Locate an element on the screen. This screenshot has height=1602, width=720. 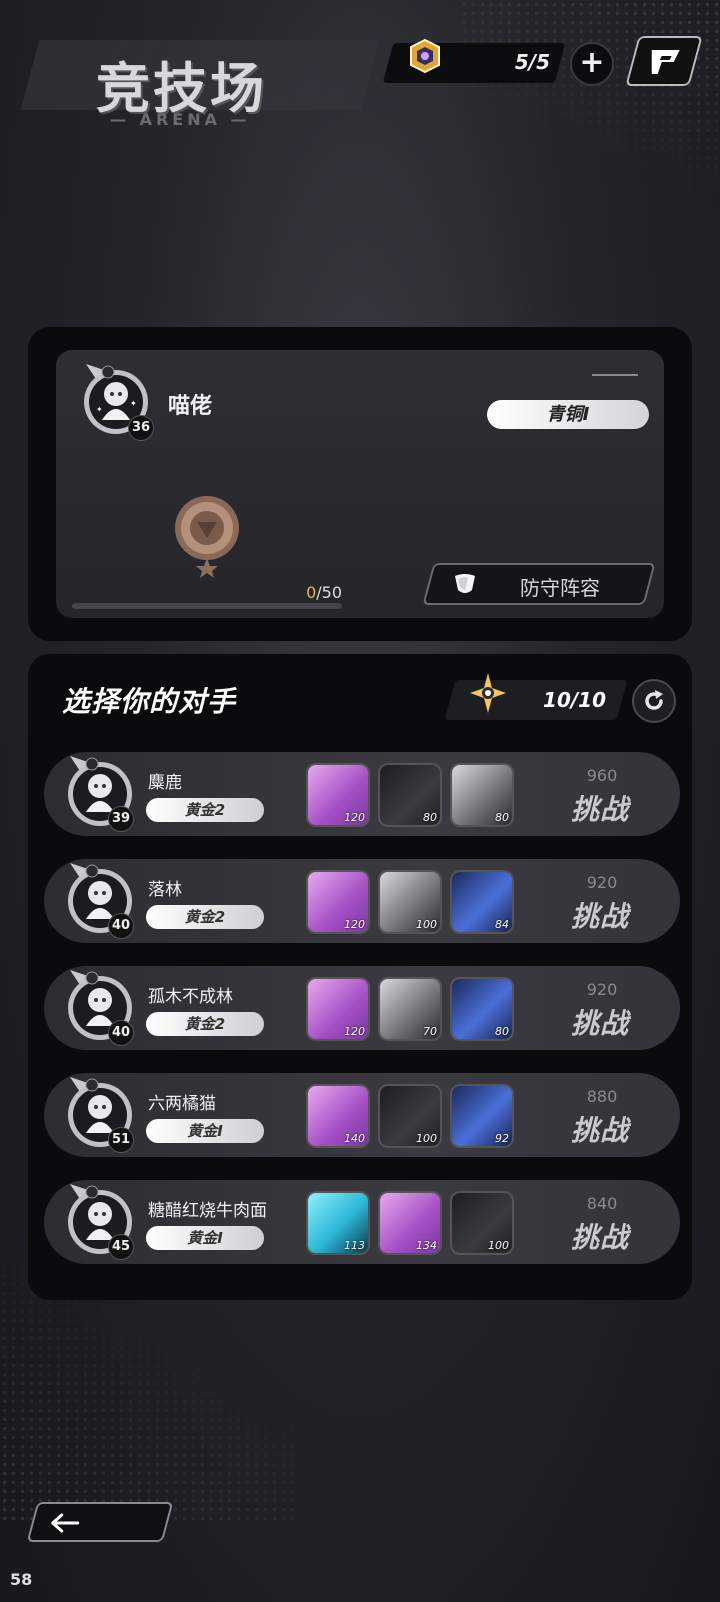
opponent-hero-portrait: 134 is located at coordinates (410, 1223).